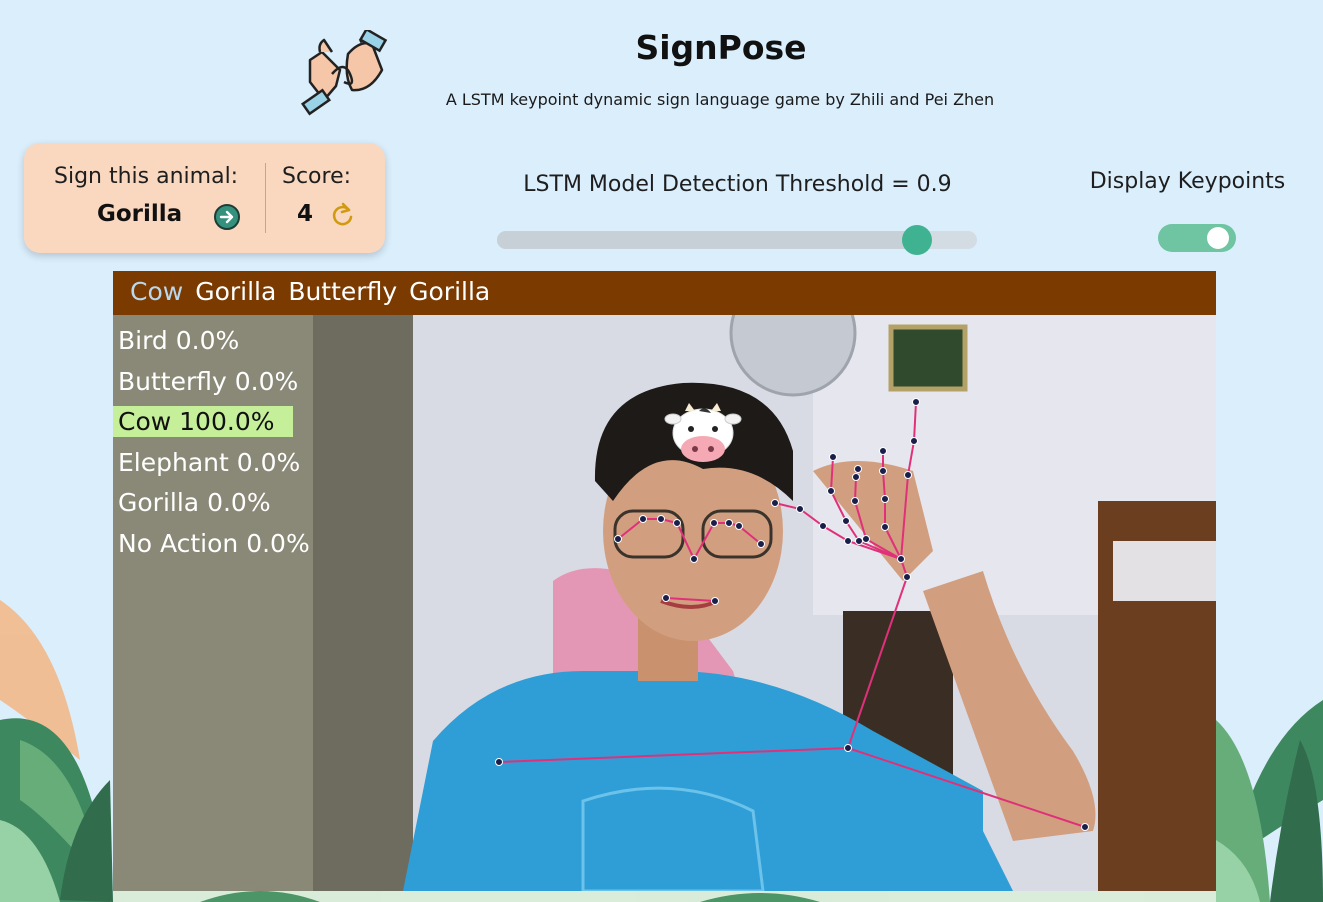 The width and height of the screenshot is (1323, 902). What do you see at coordinates (721, 47) in the screenshot?
I see `app-title: SignPose` at bounding box center [721, 47].